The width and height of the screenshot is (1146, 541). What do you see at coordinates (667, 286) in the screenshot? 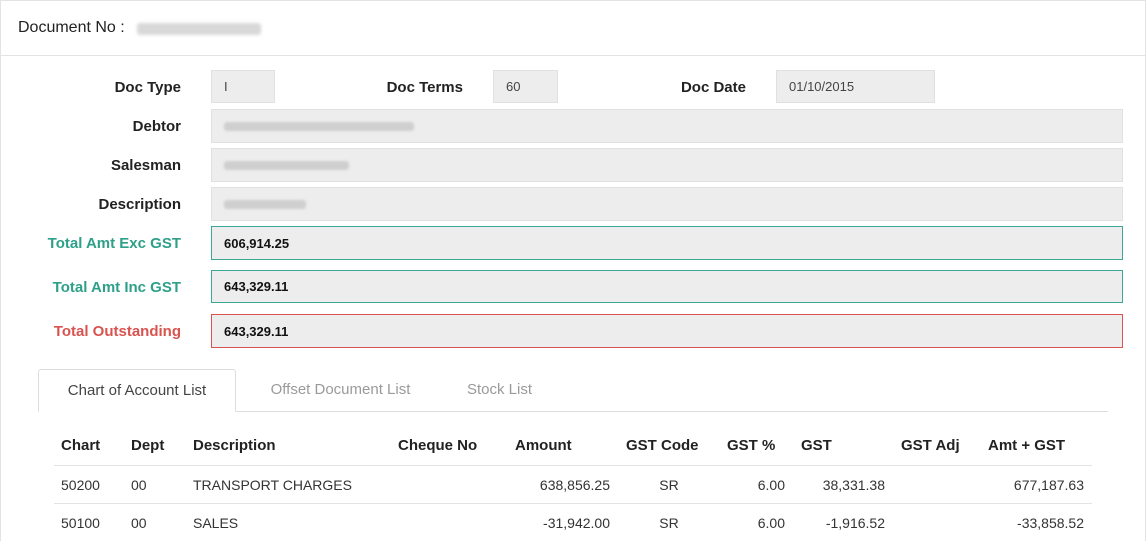
I see `total-inc-gst-field: 643,329.11` at bounding box center [667, 286].